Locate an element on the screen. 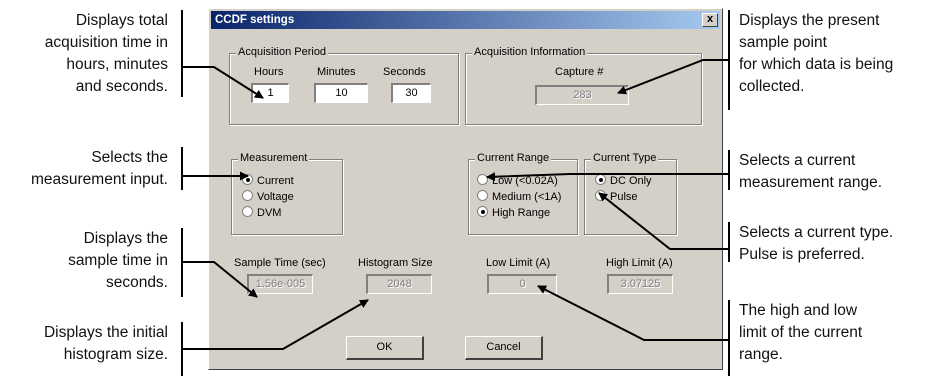 The height and width of the screenshot is (383, 925). callout-limits is located at coordinates (634, 331).